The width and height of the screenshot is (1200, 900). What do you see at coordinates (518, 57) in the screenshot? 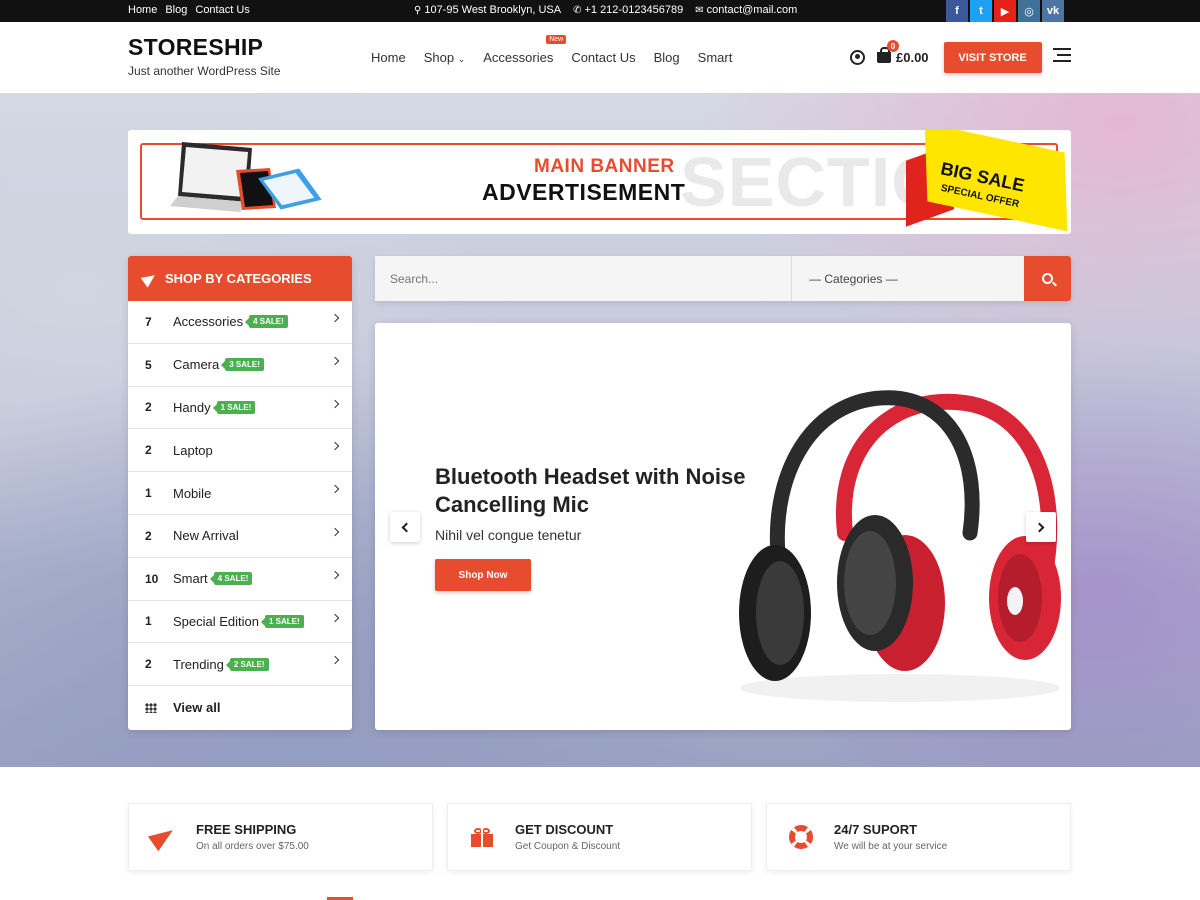
I see `nav-accessories-label: Accessories` at bounding box center [518, 57].